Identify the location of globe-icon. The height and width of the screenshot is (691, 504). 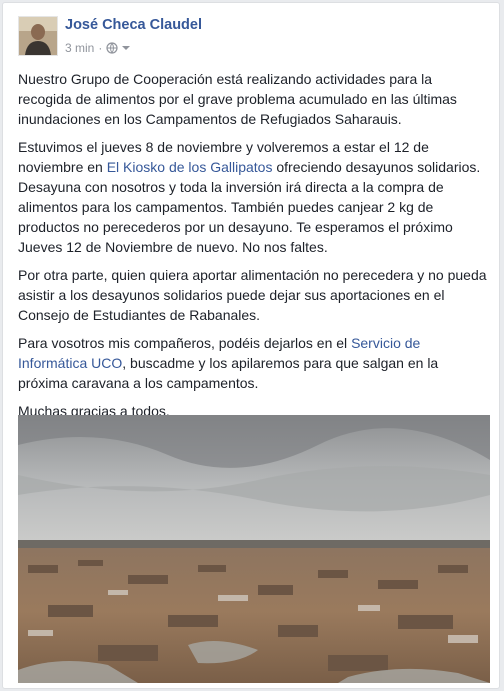
(112, 48).